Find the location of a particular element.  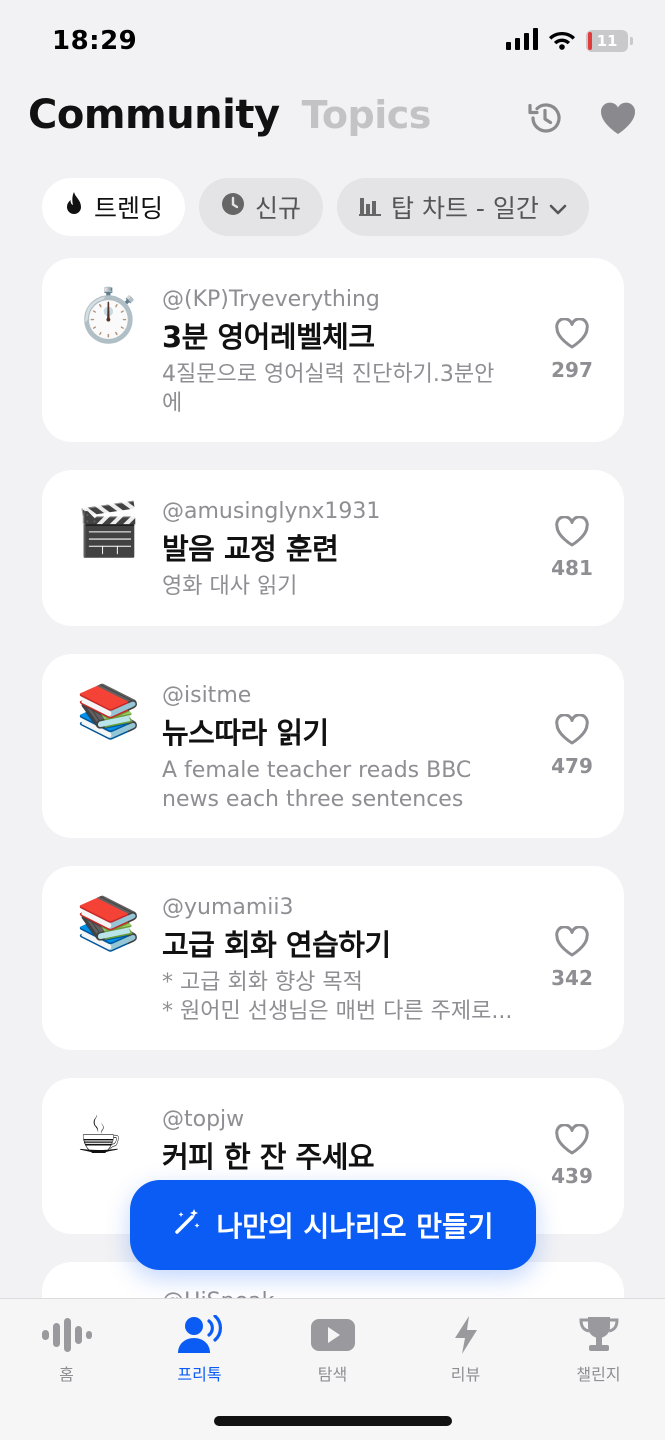

signal-icon is located at coordinates (522, 41).